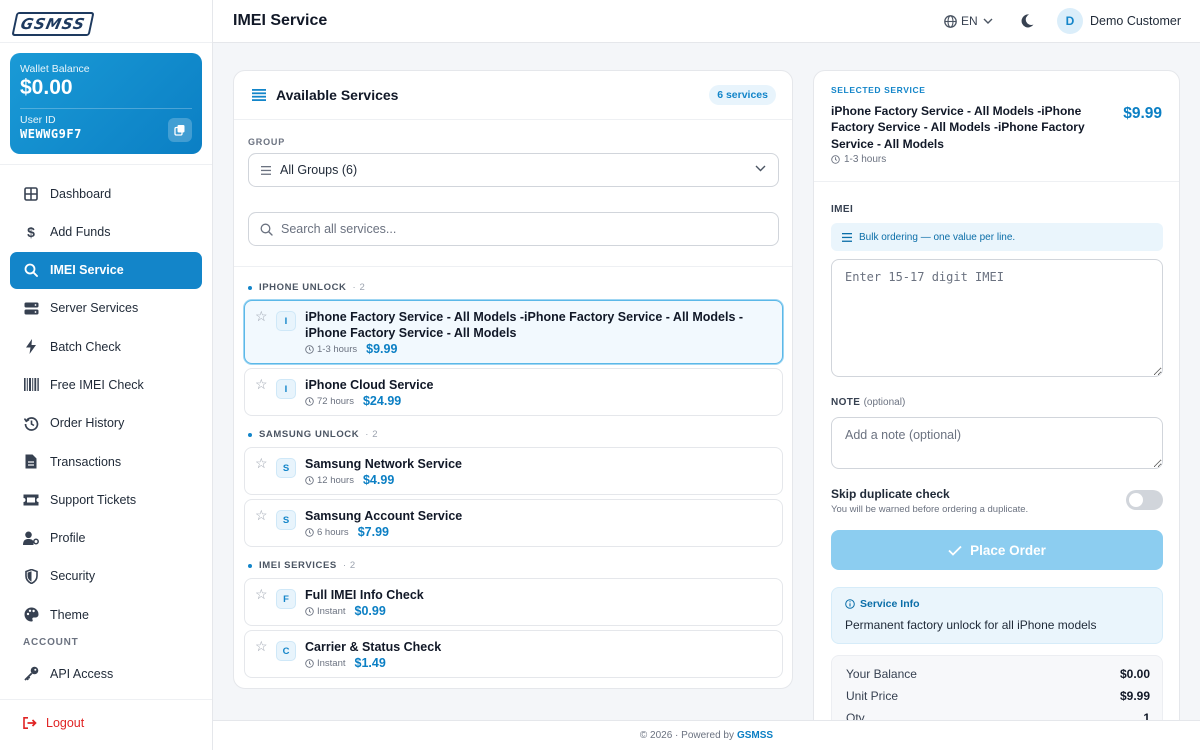 This screenshot has width=1200, height=750. What do you see at coordinates (950, 21) in the screenshot?
I see `globe-icon` at bounding box center [950, 21].